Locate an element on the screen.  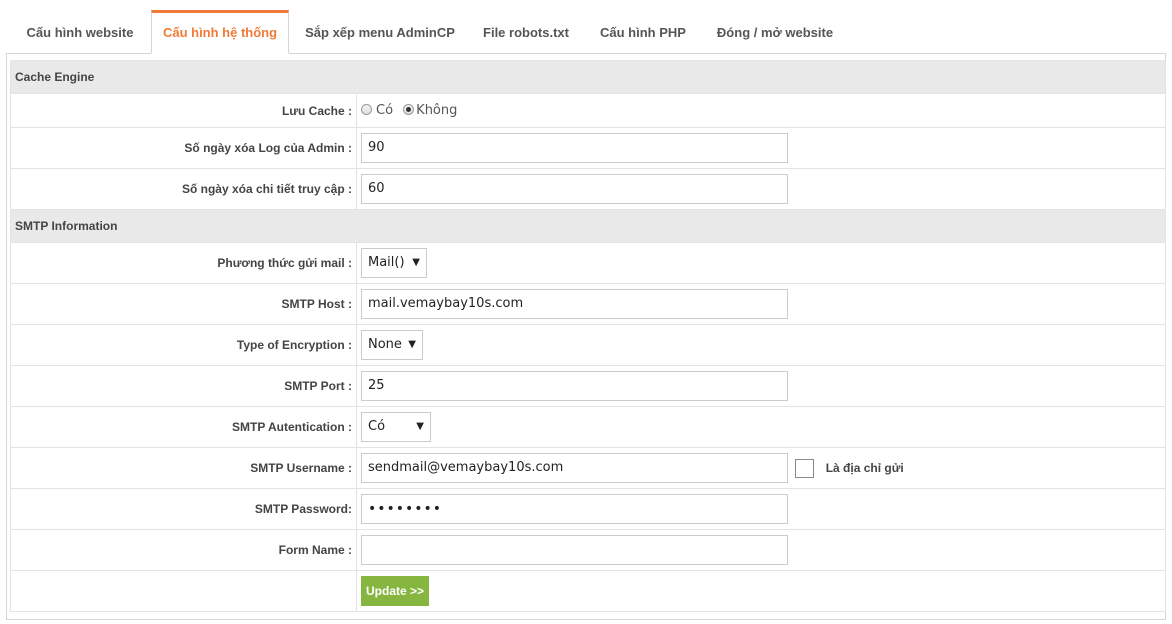
access-detail-label: Số ngày xóa chi tiết truy cập : is located at coordinates (183, 189).